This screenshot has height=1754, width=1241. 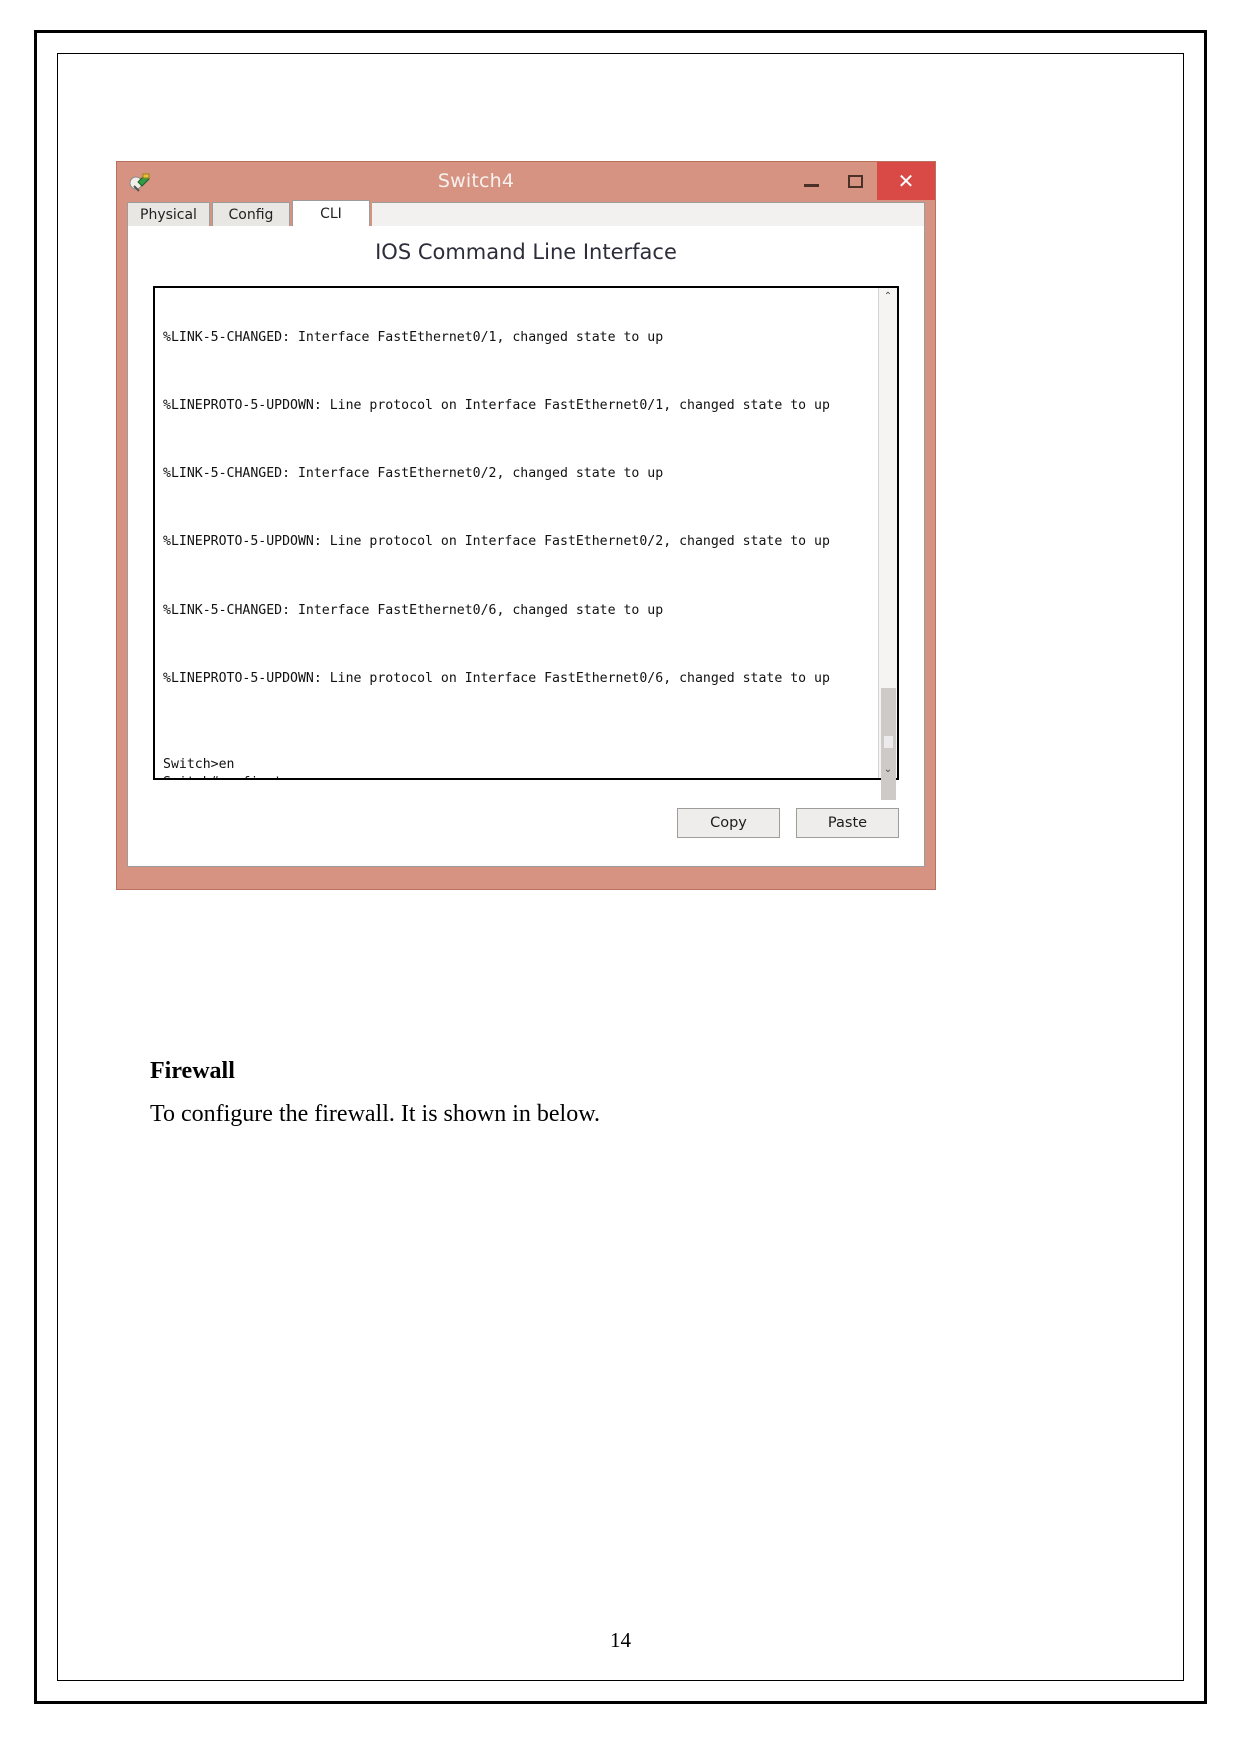 What do you see at coordinates (330, 213) in the screenshot?
I see `tab-cli: CLI` at bounding box center [330, 213].